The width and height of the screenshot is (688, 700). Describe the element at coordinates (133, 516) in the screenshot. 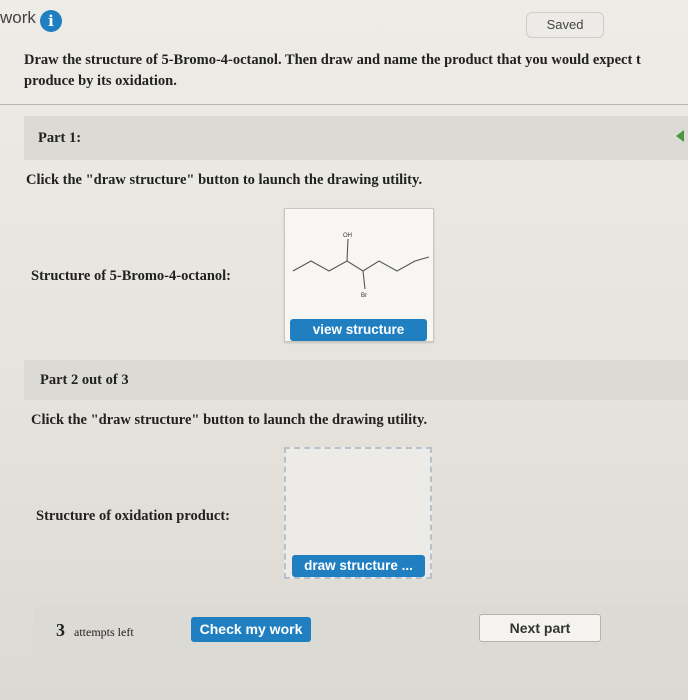

I see `part2-structure-label: Structure of oxidation product:` at that location.